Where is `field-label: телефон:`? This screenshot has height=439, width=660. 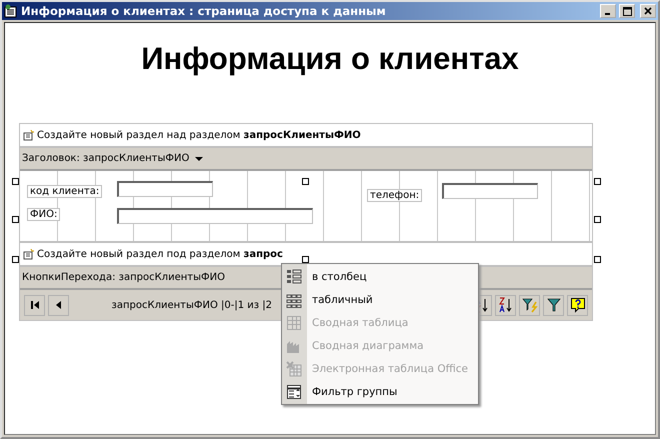 field-label: телефон: is located at coordinates (394, 195).